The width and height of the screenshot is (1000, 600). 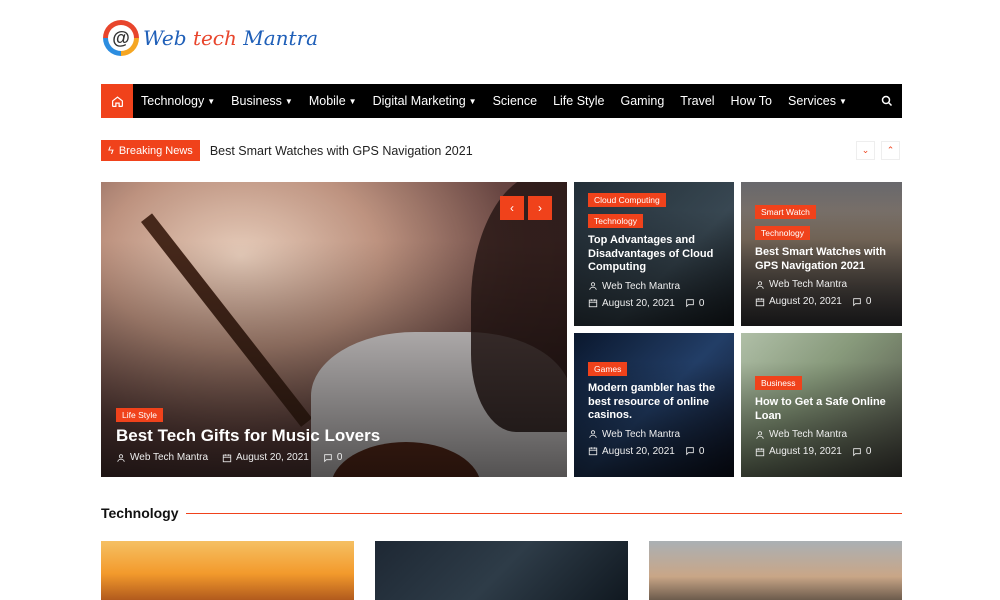 What do you see at coordinates (121, 38) in the screenshot?
I see `logo-mark-icon: @` at bounding box center [121, 38].